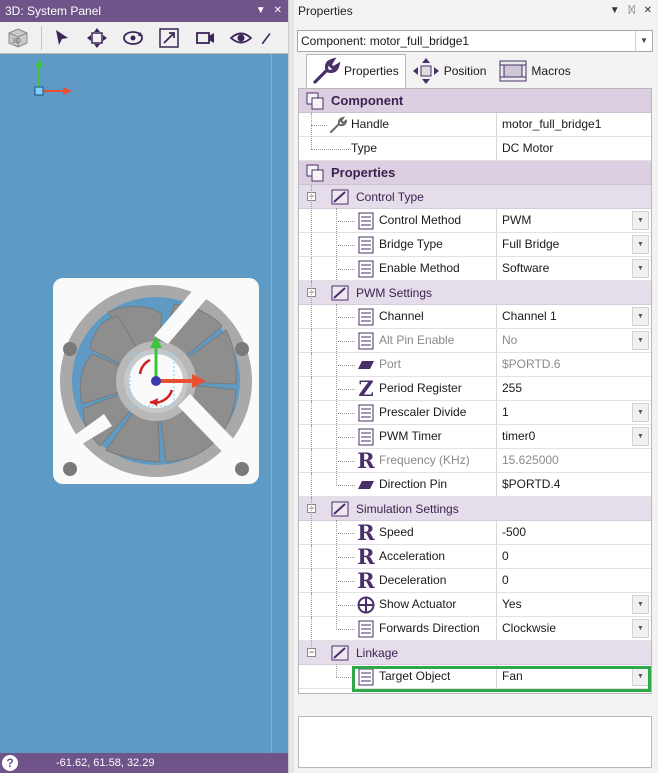 This screenshot has width=658, height=773. I want to click on record-button, so click(205, 38).